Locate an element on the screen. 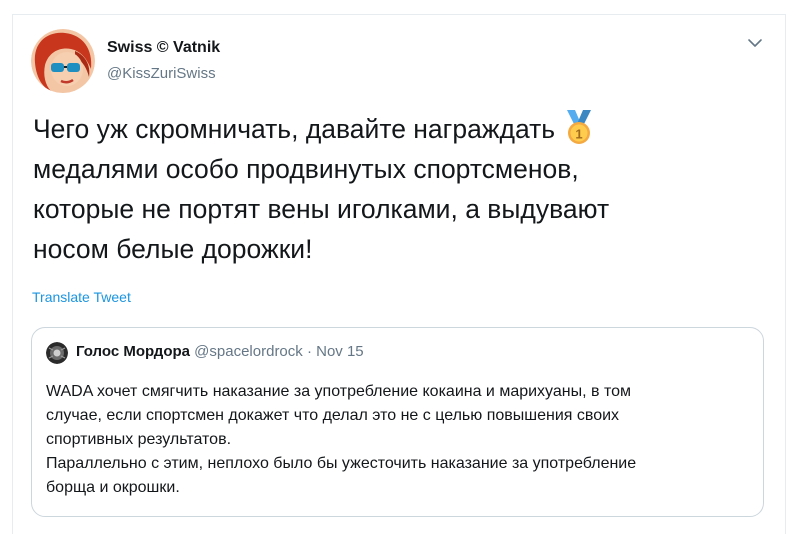 The height and width of the screenshot is (534, 800). translate-tweet-link: Translate Tweet is located at coordinates (81, 297).